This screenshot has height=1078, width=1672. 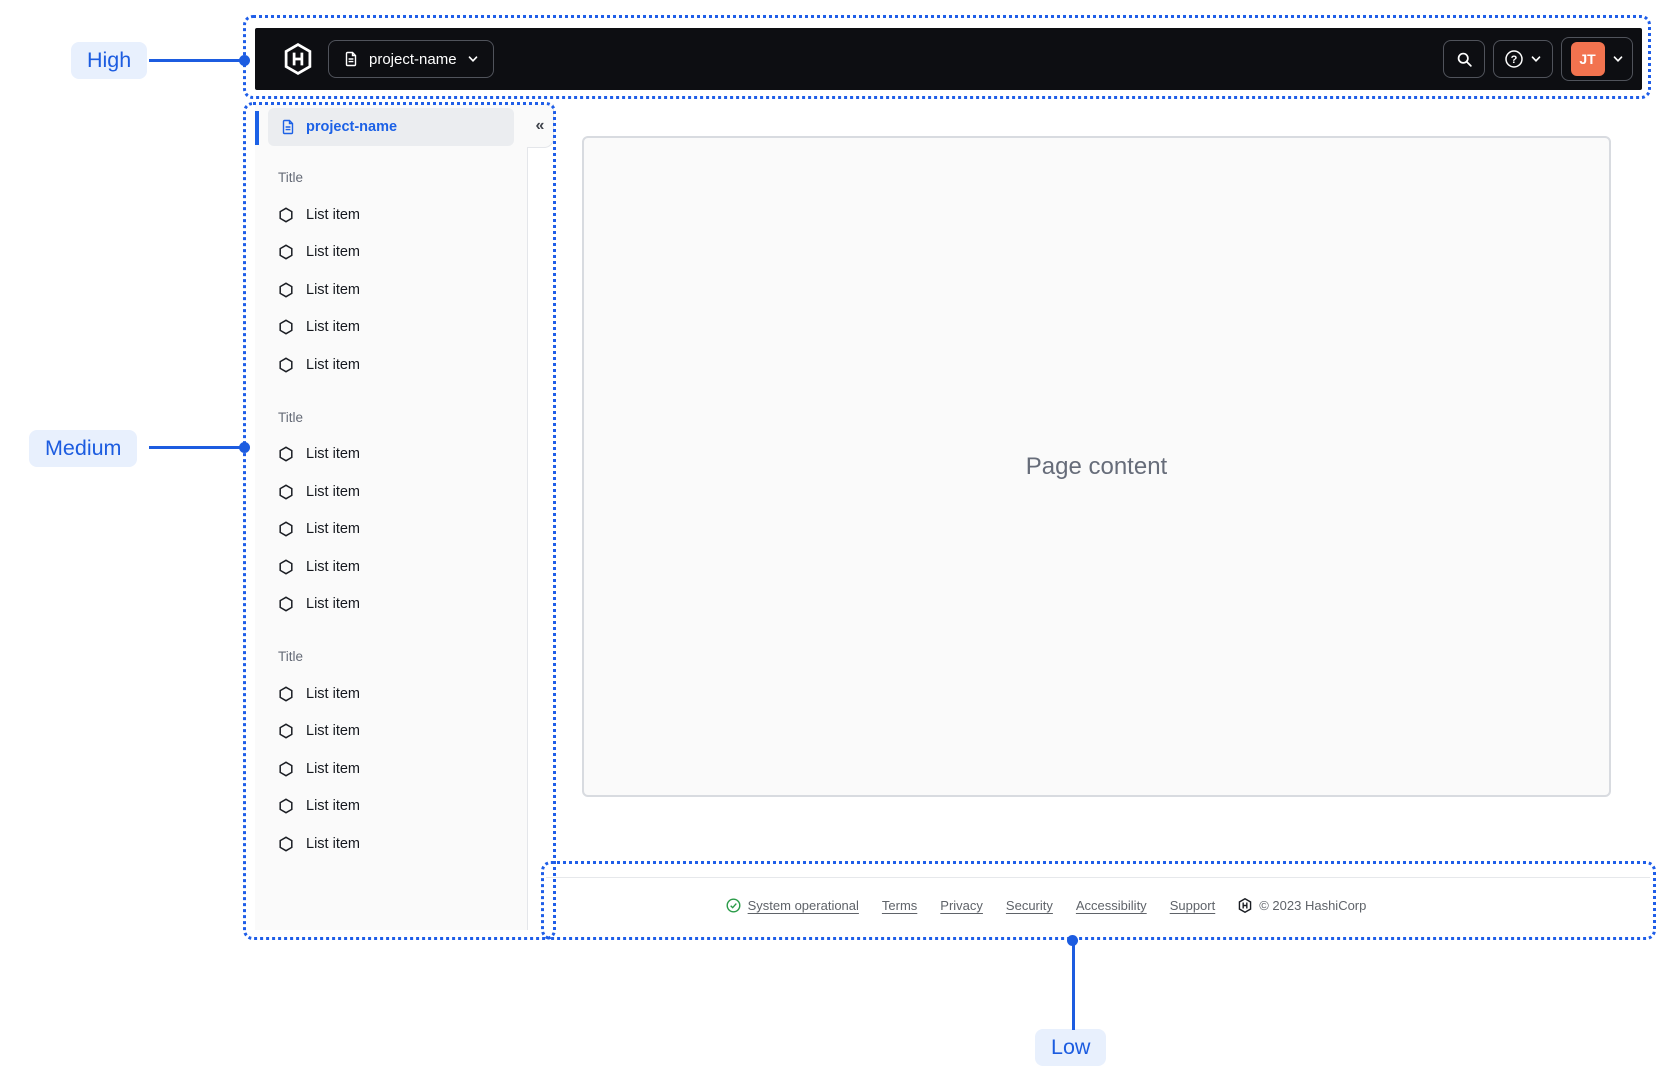 I want to click on status-link: System operational, so click(x=792, y=905).